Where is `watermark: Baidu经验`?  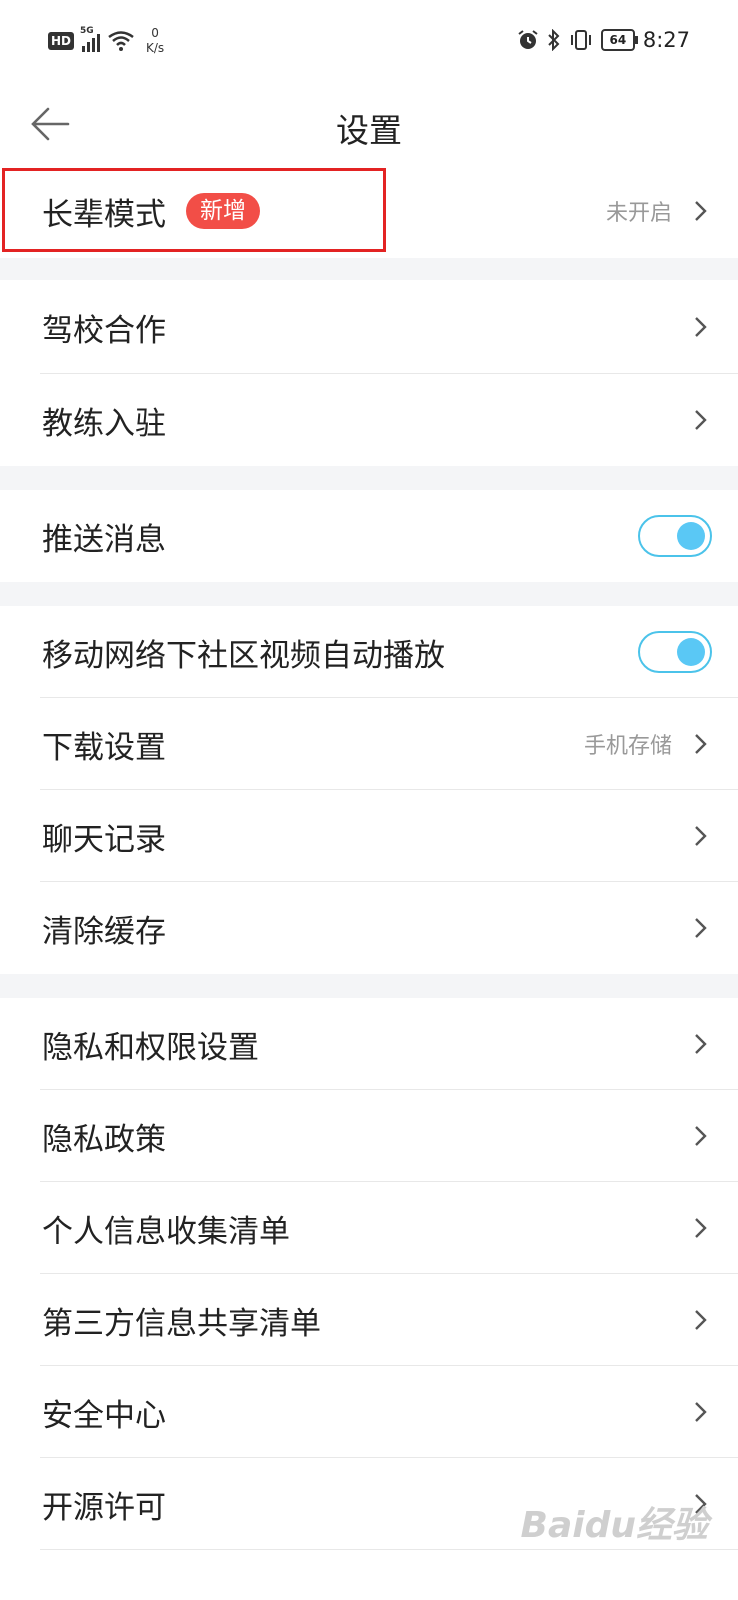
watermark: Baidu经验 is located at coordinates (614, 1525).